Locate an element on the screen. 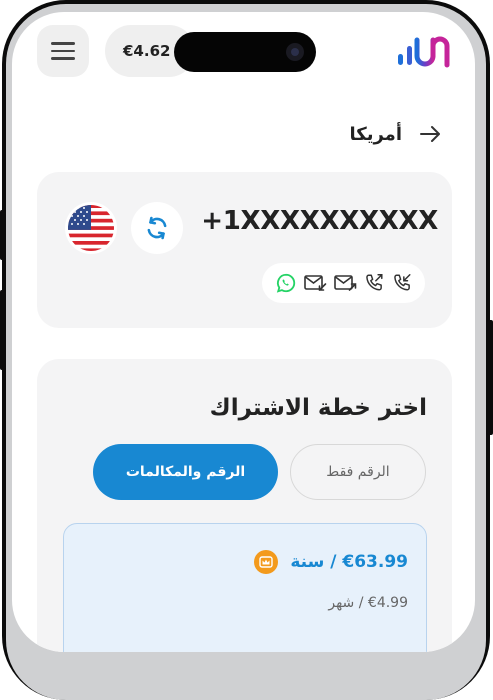 This screenshot has height=700, width=493. menu-button is located at coordinates (63, 51).